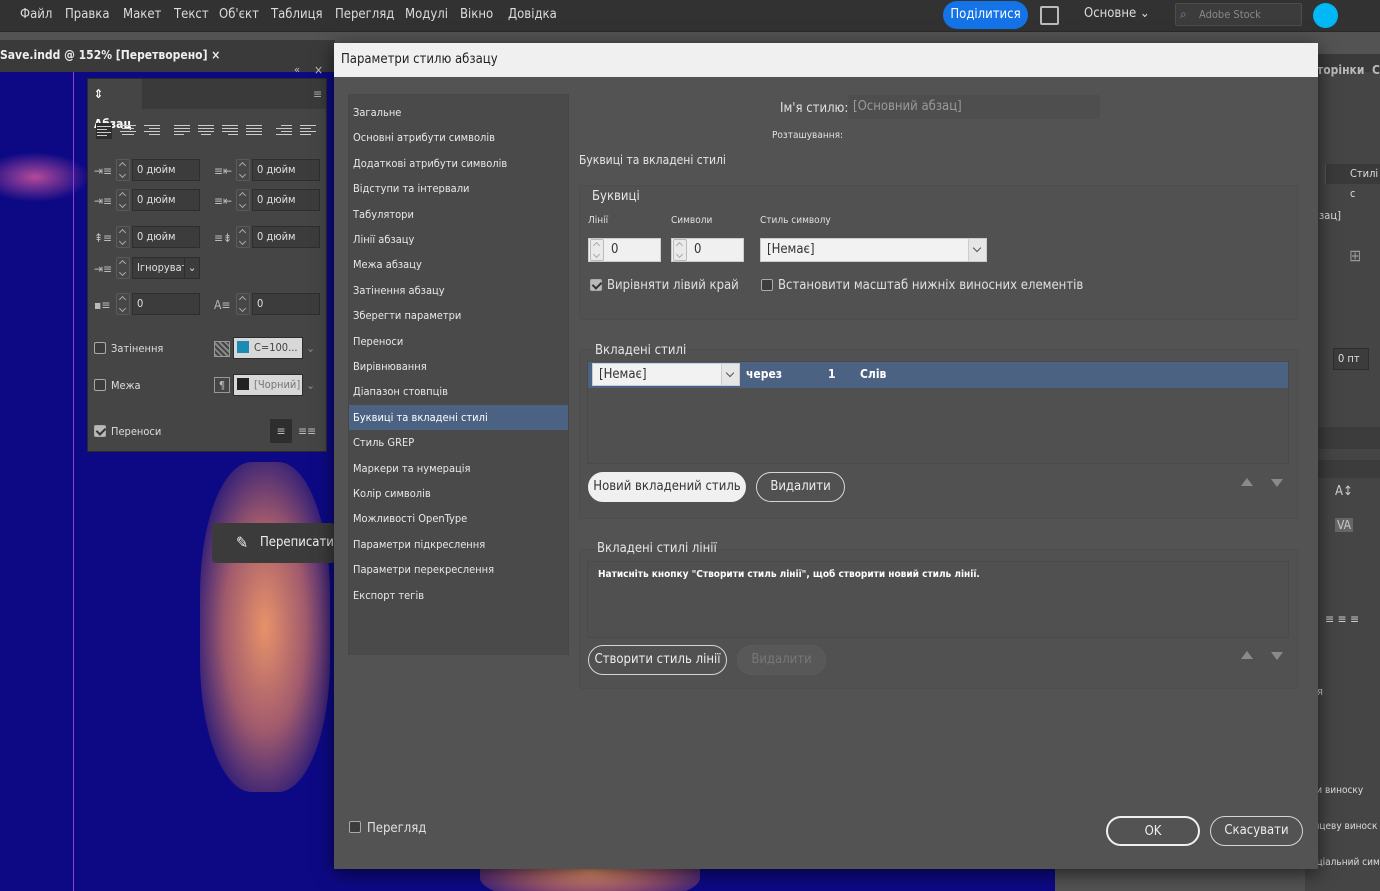 This screenshot has width=1380, height=891. What do you see at coordinates (1337, 790) in the screenshot?
I see `insert-footnote-item: ти виноску` at bounding box center [1337, 790].